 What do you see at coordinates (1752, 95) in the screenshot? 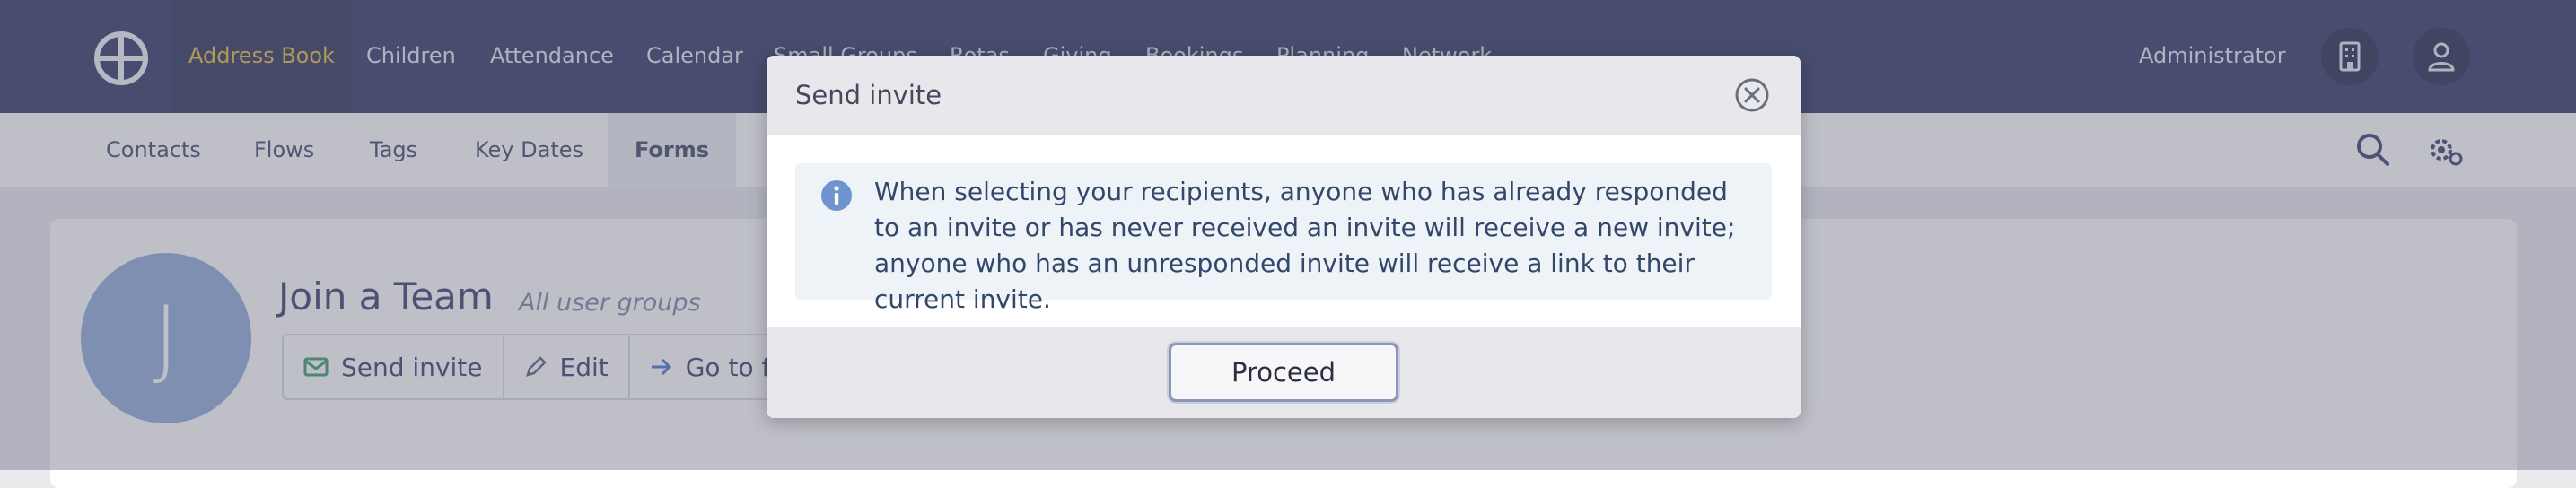
I see `close-icon` at bounding box center [1752, 95].